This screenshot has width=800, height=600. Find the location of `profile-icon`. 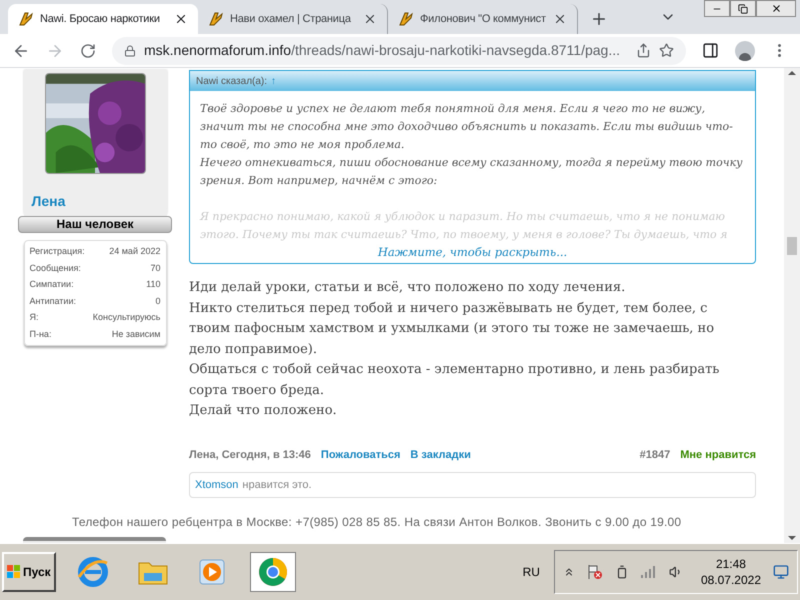

profile-icon is located at coordinates (745, 50).